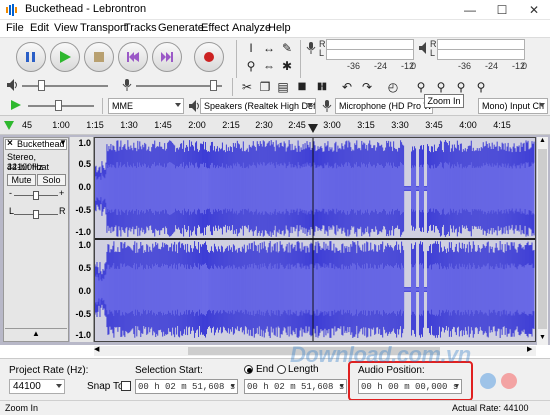  I want to click on scroll-right-icon: ▶, so click(529, 349).